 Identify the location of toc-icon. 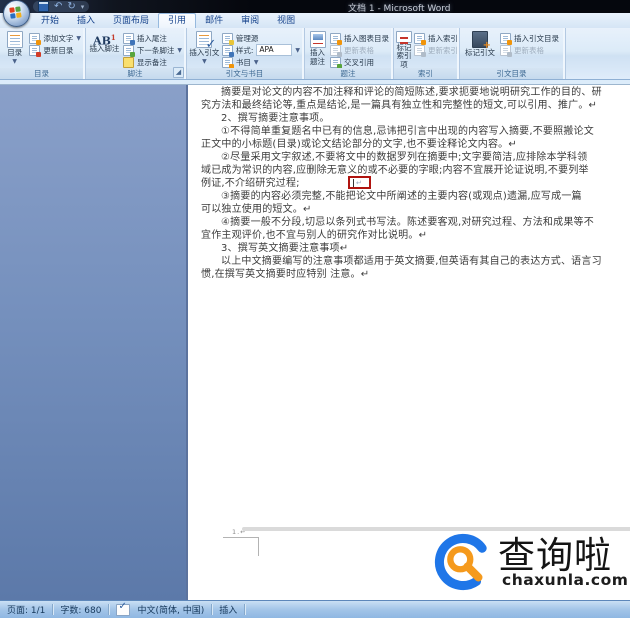
(14, 39).